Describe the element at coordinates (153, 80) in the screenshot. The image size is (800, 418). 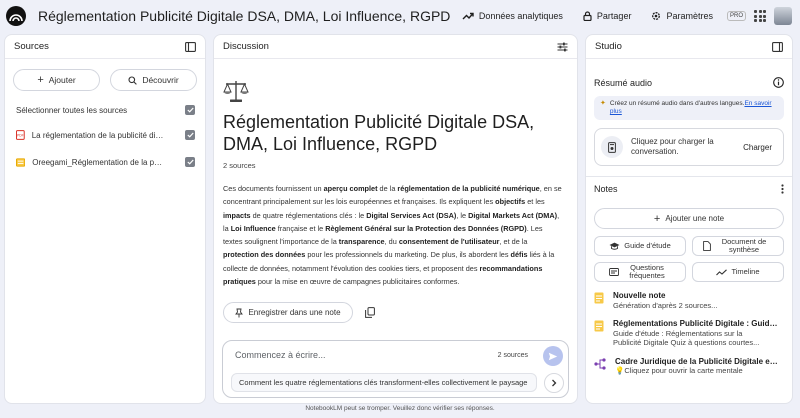
I see `discover-button: Découvrir` at that location.